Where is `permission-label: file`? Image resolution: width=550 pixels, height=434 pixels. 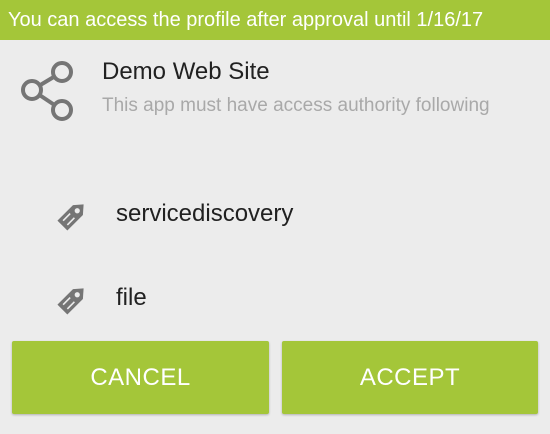 permission-label: file is located at coordinates (131, 297).